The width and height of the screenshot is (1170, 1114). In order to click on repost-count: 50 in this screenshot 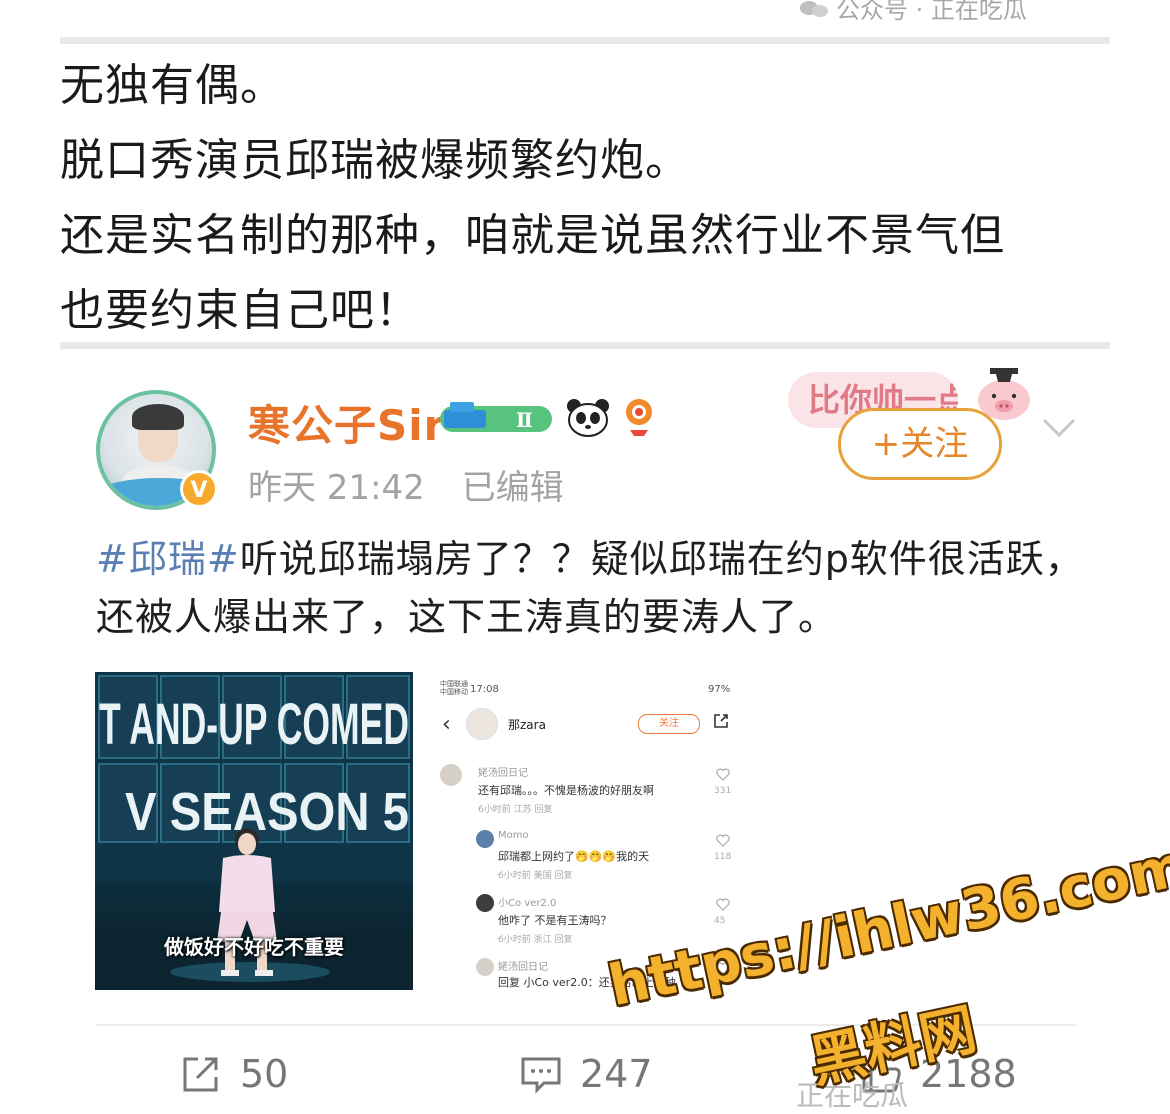, I will do `click(264, 1074)`.